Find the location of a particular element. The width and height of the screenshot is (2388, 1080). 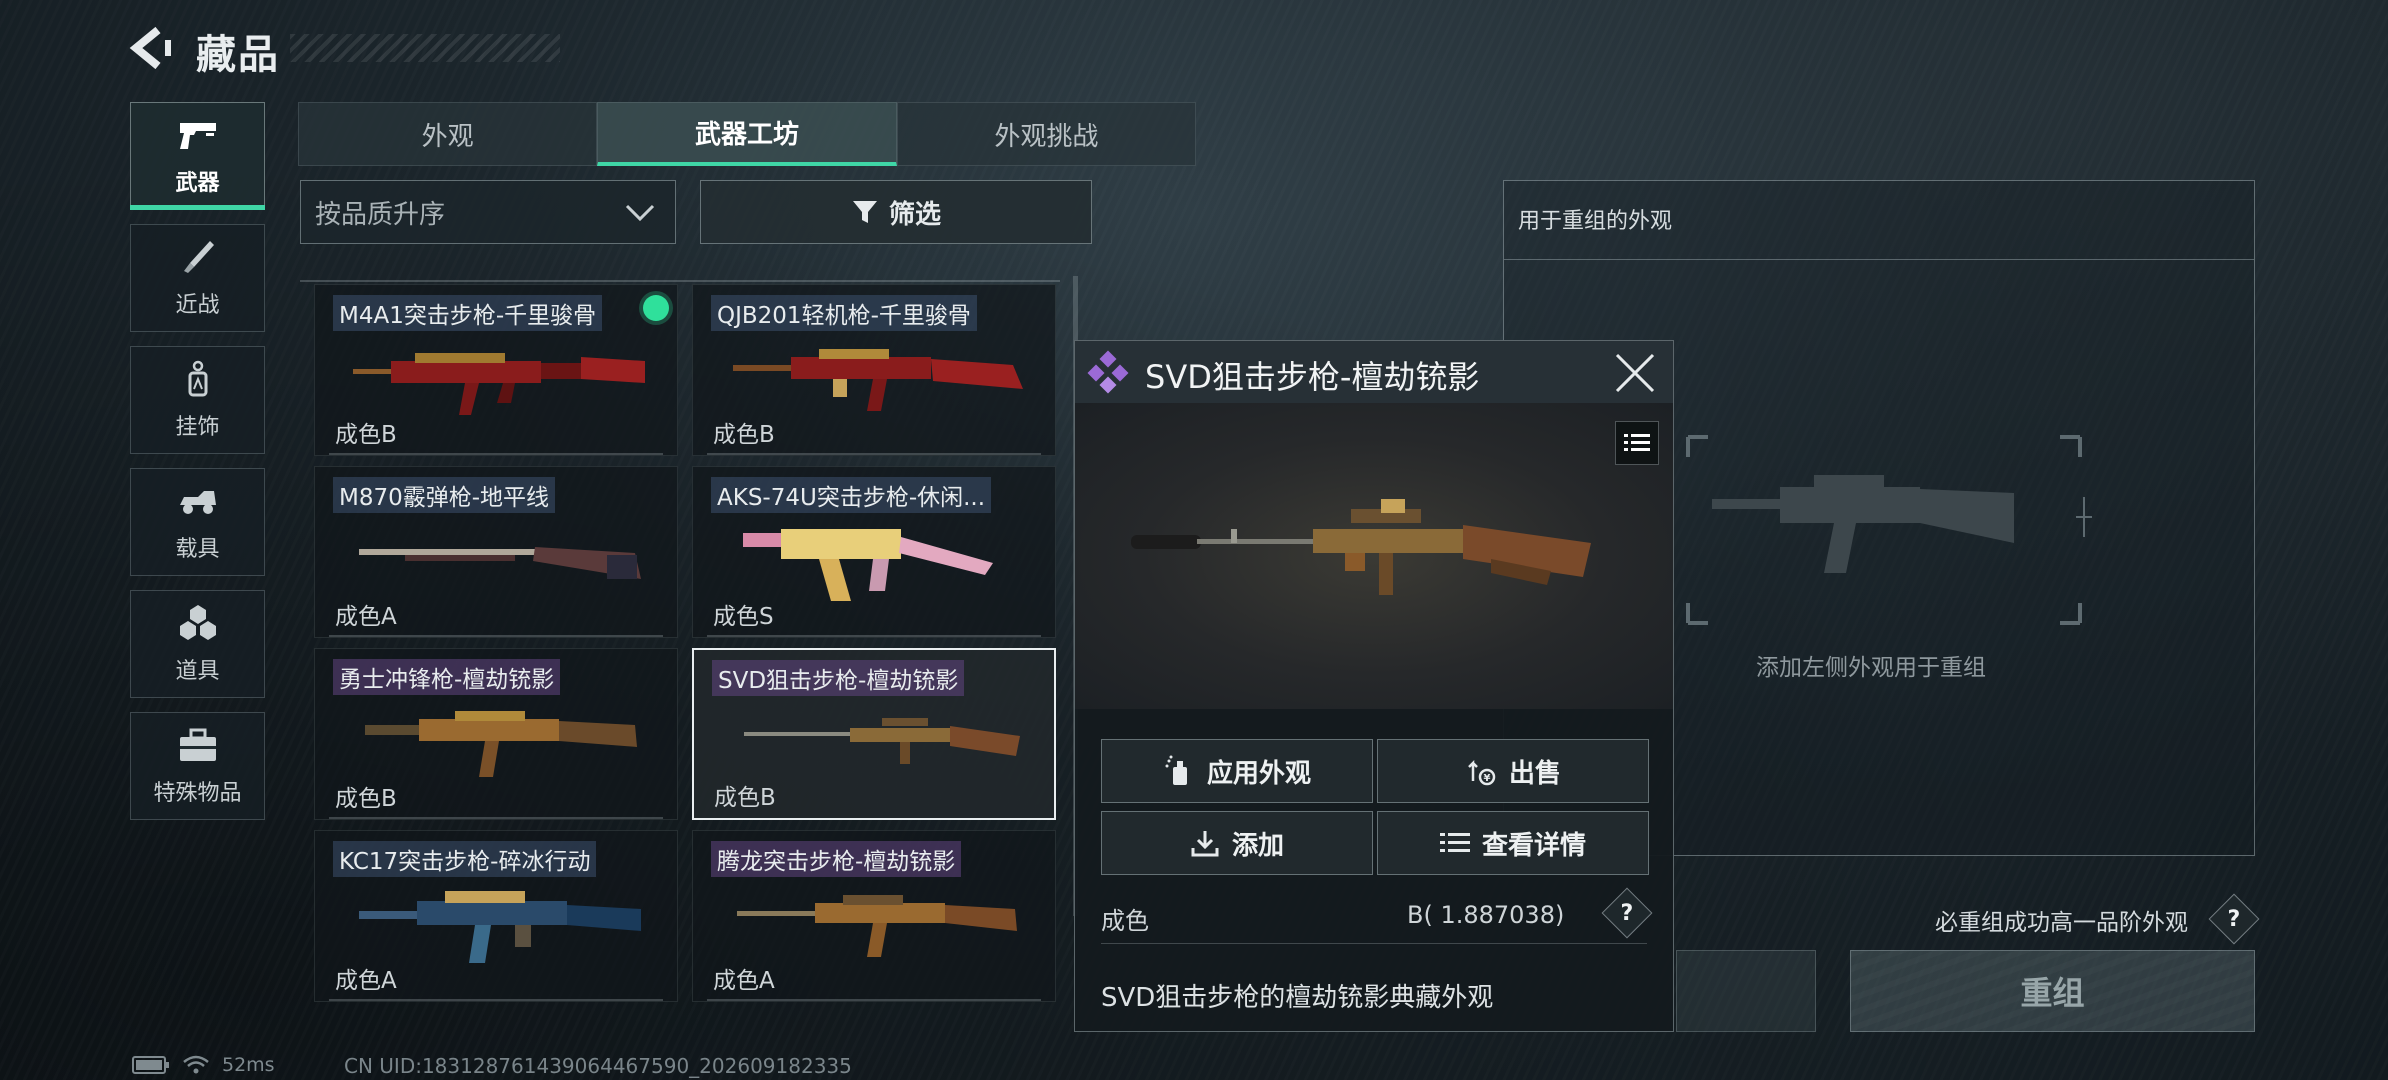

weapon-name: QJB201轻机枪-千里骏骨 is located at coordinates (844, 313).